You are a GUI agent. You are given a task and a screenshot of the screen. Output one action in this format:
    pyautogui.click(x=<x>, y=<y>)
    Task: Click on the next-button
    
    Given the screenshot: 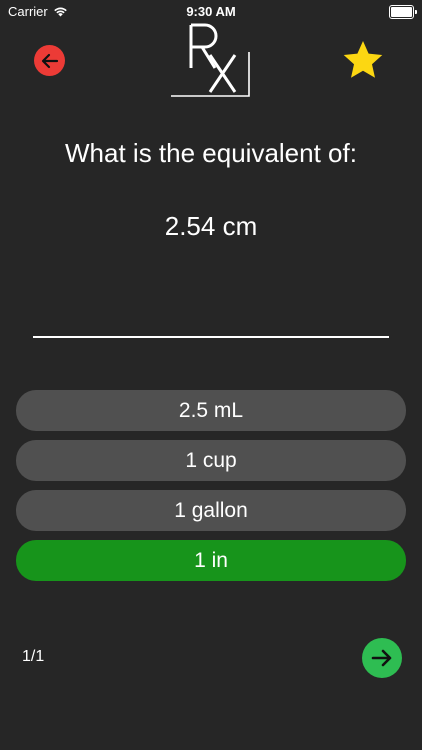 What is the action you would take?
    pyautogui.click(x=382, y=658)
    